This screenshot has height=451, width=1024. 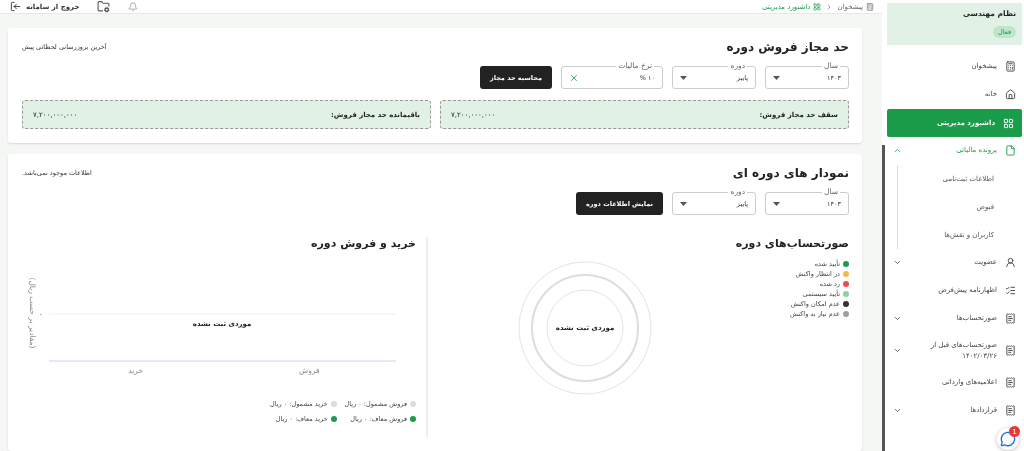 What do you see at coordinates (791, 243) in the screenshot?
I see `section-title: صورتحساب‌های دوره` at bounding box center [791, 243].